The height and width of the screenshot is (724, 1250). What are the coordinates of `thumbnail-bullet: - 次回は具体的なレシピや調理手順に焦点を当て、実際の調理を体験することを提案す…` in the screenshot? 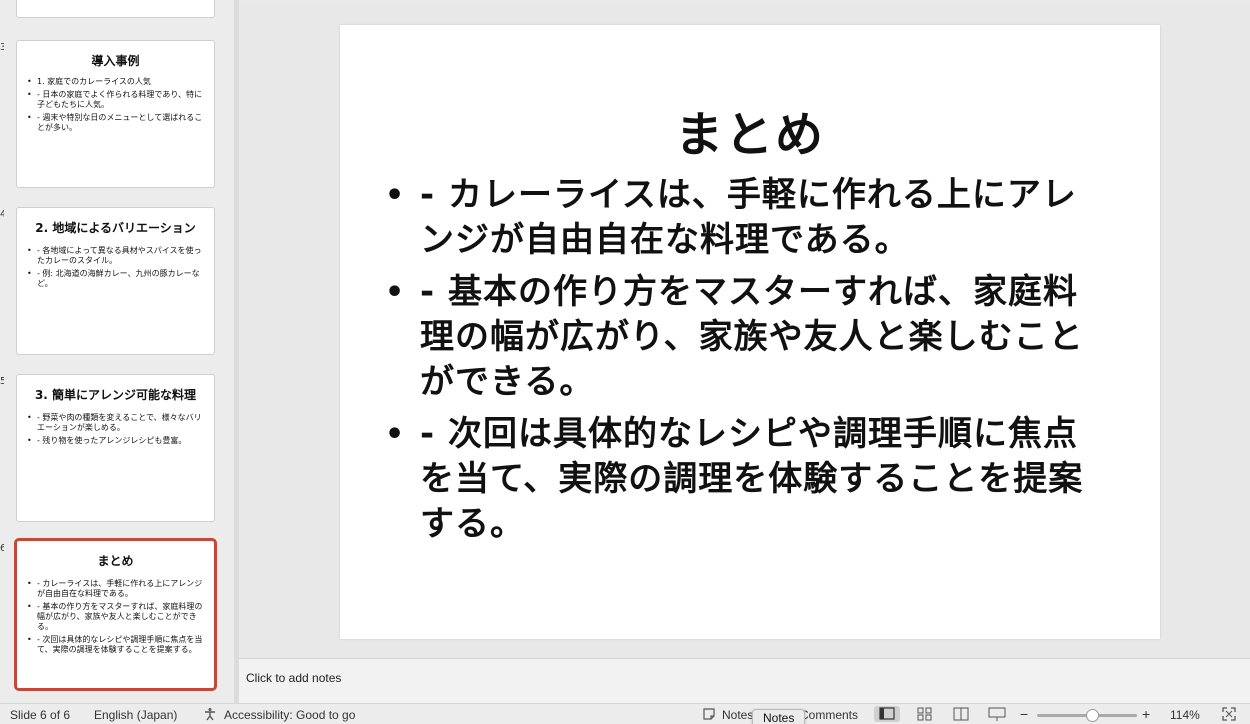 It's located at (115, 645).